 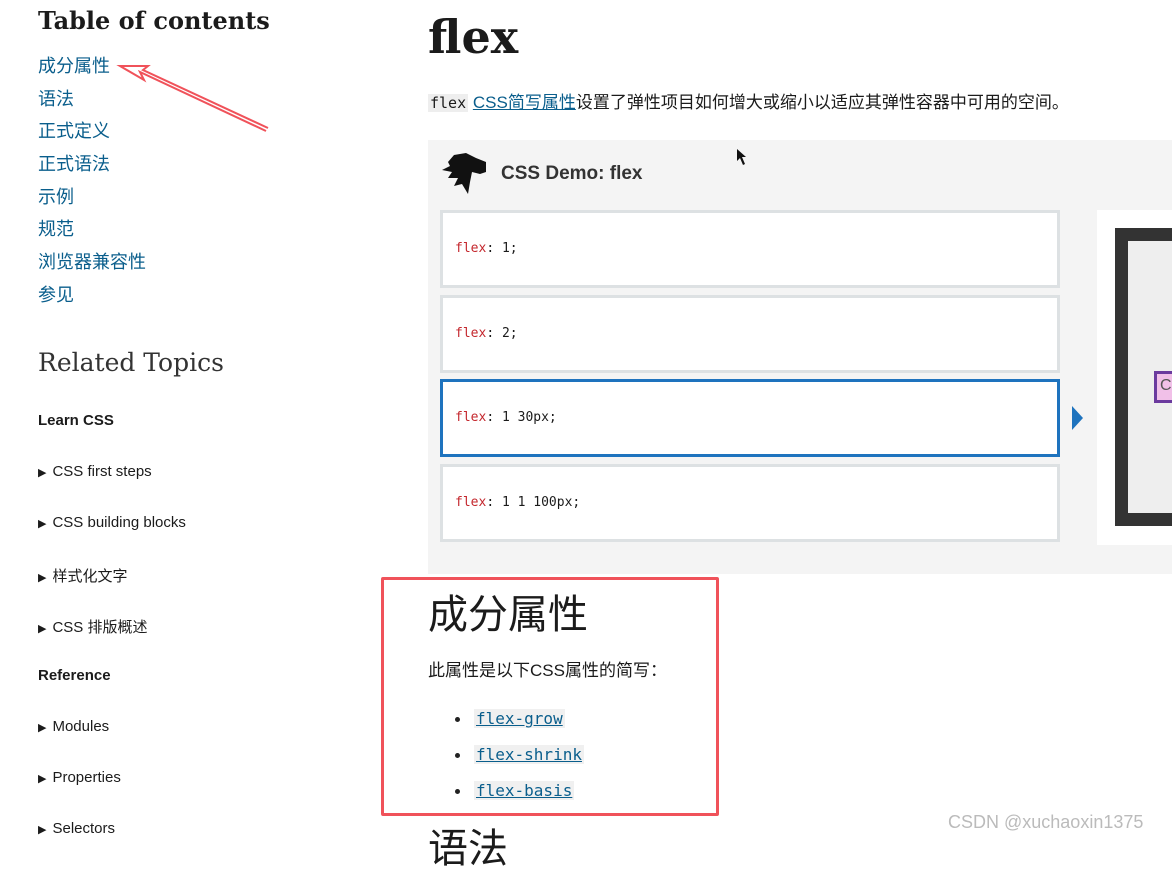 What do you see at coordinates (1143, 377) in the screenshot?
I see `flex-container: C` at bounding box center [1143, 377].